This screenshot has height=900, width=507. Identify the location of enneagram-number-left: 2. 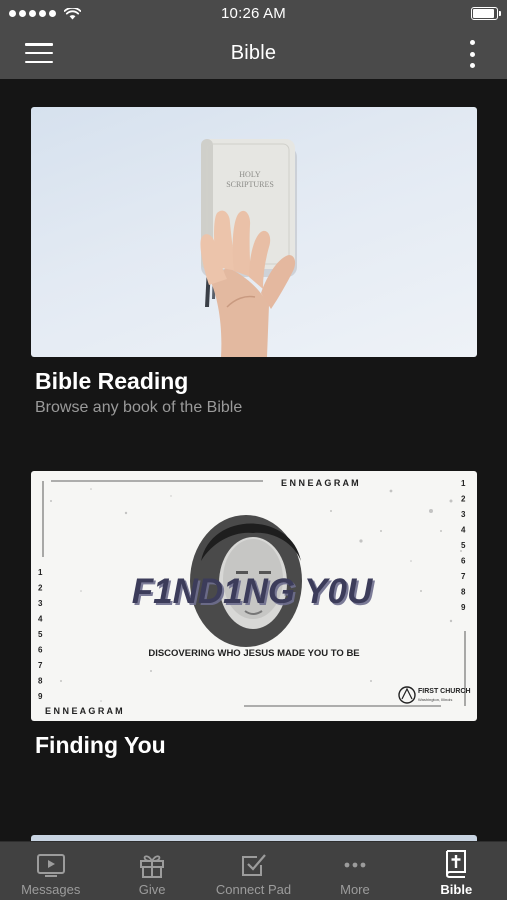
(40, 588).